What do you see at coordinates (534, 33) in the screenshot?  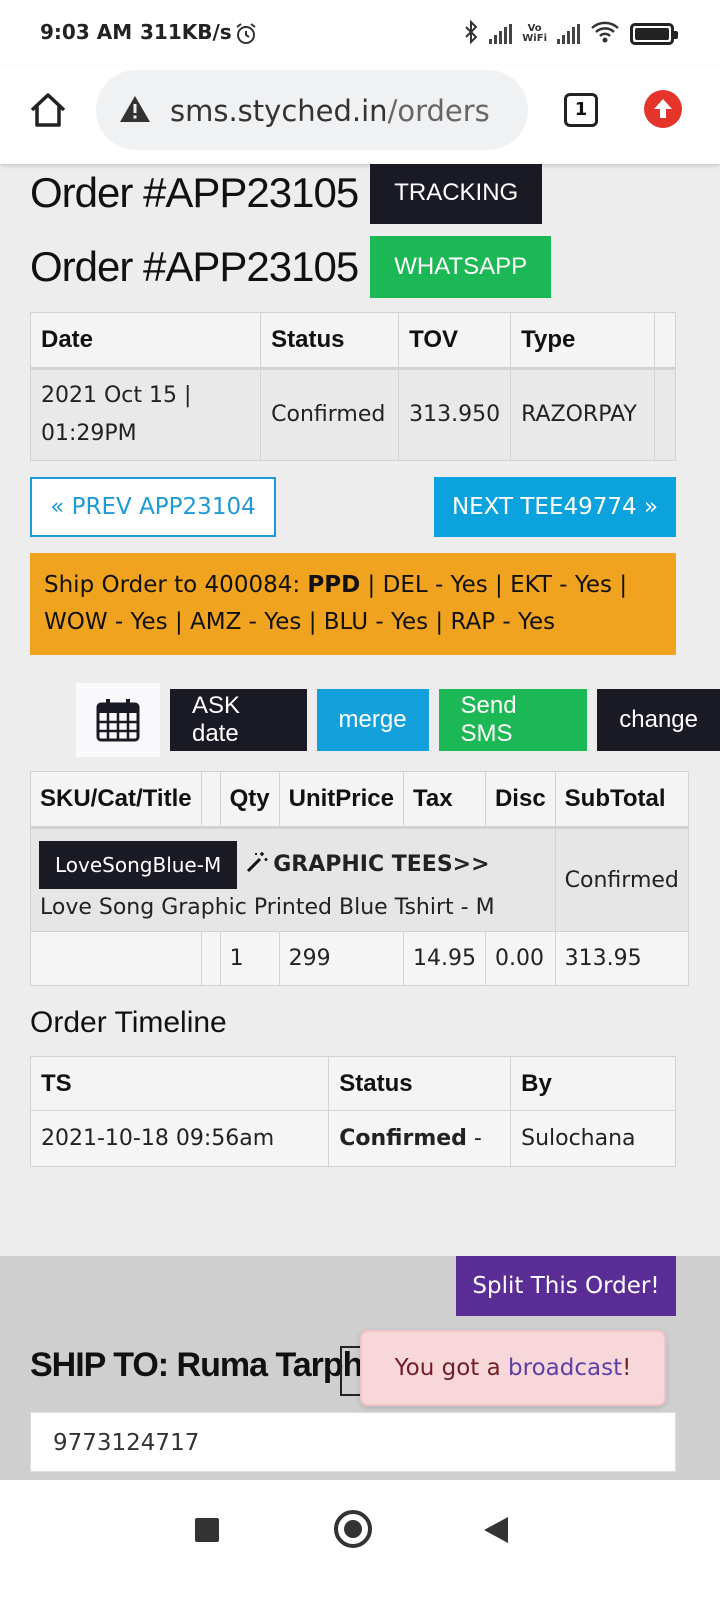 I see `vowifi-label: Vo WiFi` at bounding box center [534, 33].